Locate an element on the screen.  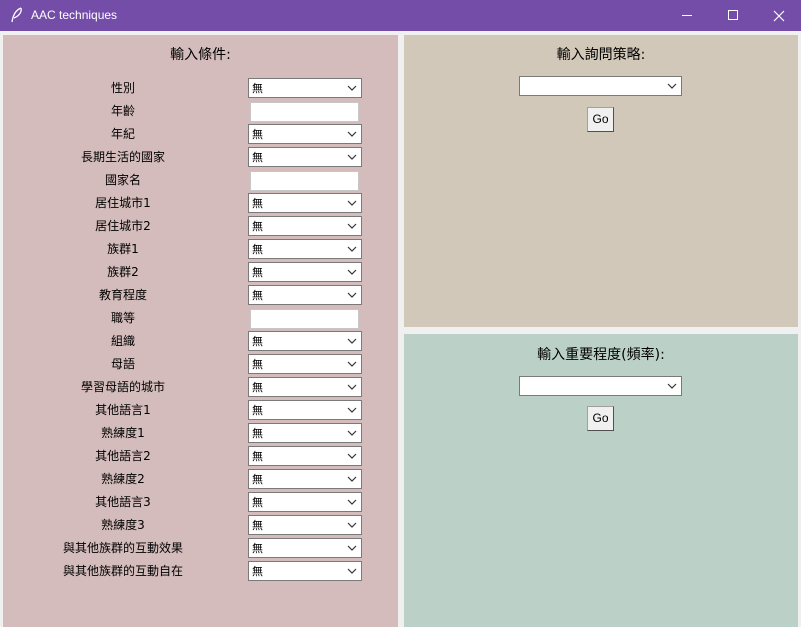
strategy-go-button: Go is located at coordinates (600, 119).